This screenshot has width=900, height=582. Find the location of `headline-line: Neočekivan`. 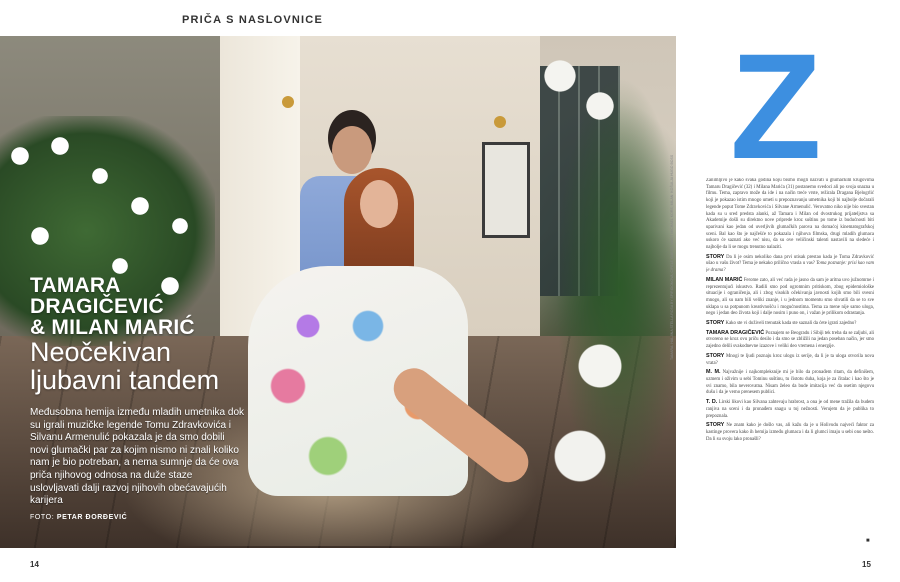

headline-line: Neočekivan is located at coordinates (101, 352).